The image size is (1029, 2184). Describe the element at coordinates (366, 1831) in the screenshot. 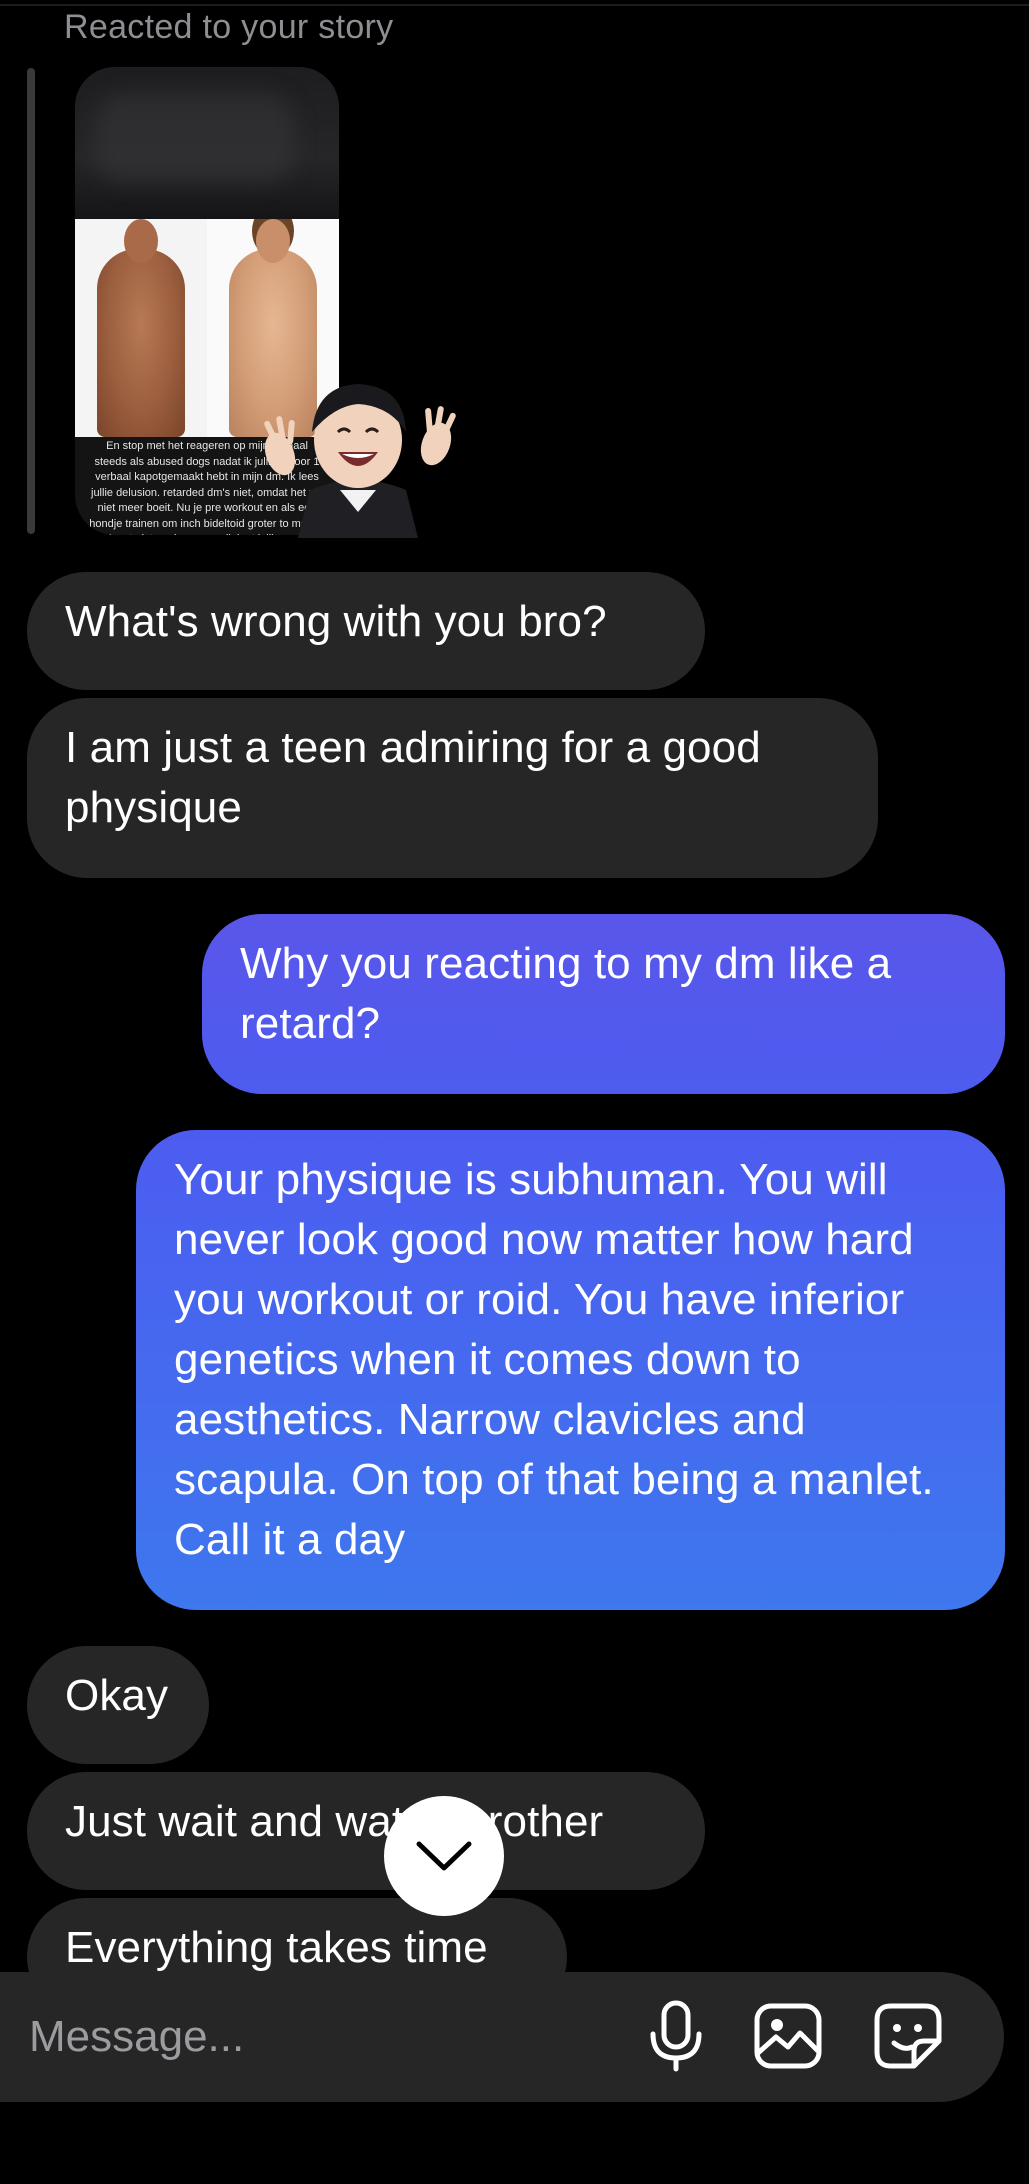

I see `message-bubble-incoming: Just wait and watch brother` at that location.